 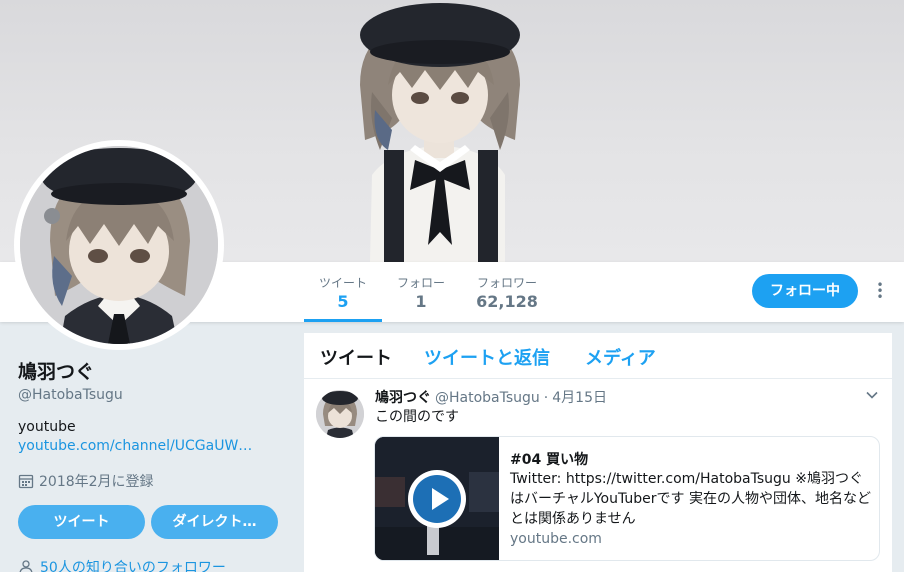 What do you see at coordinates (96, 482) in the screenshot?
I see `profile-joined-text: 2018年2月に登録` at bounding box center [96, 482].